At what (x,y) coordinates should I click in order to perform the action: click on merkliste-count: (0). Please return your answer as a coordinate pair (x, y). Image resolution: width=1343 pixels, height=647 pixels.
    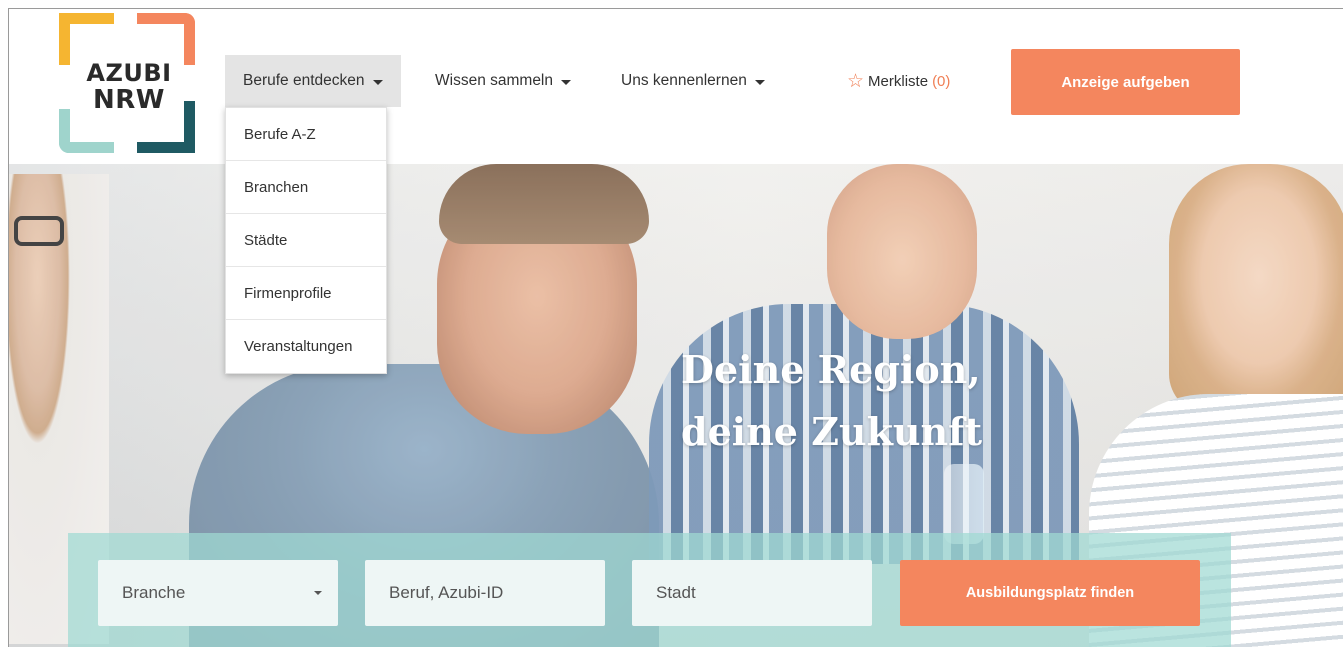
    Looking at the image, I should click on (941, 81).